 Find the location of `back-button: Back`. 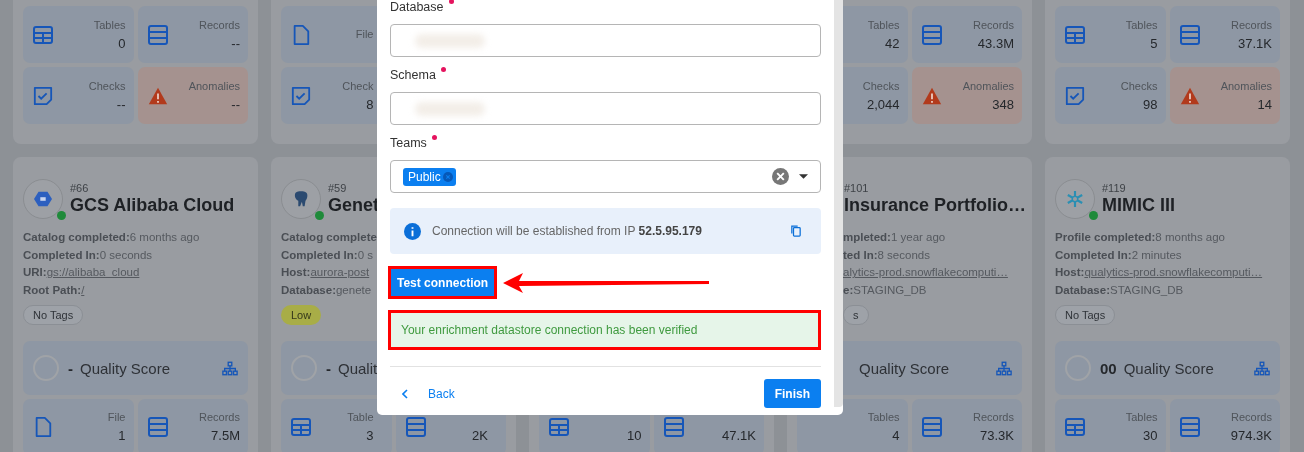

back-button: Back is located at coordinates (422, 393).